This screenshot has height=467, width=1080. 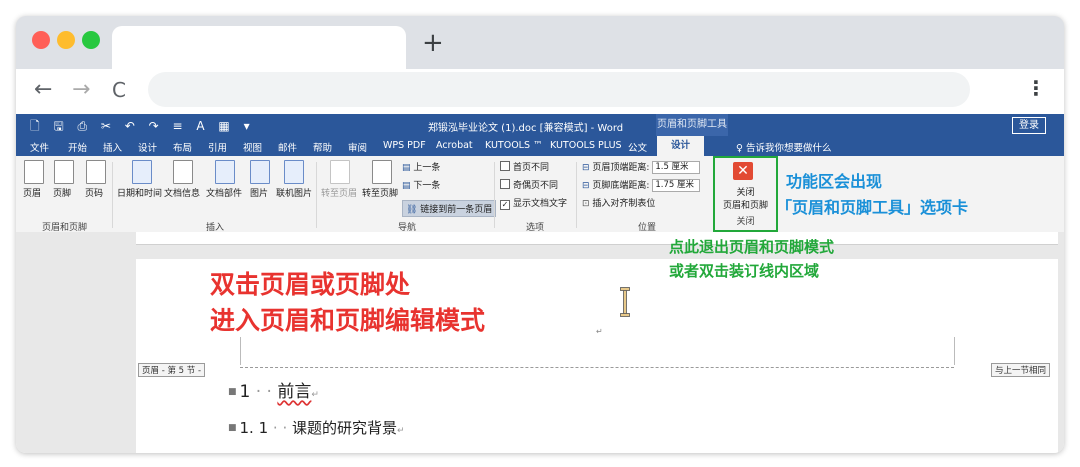 I want to click on forward-icon: →, so click(x=81, y=90).